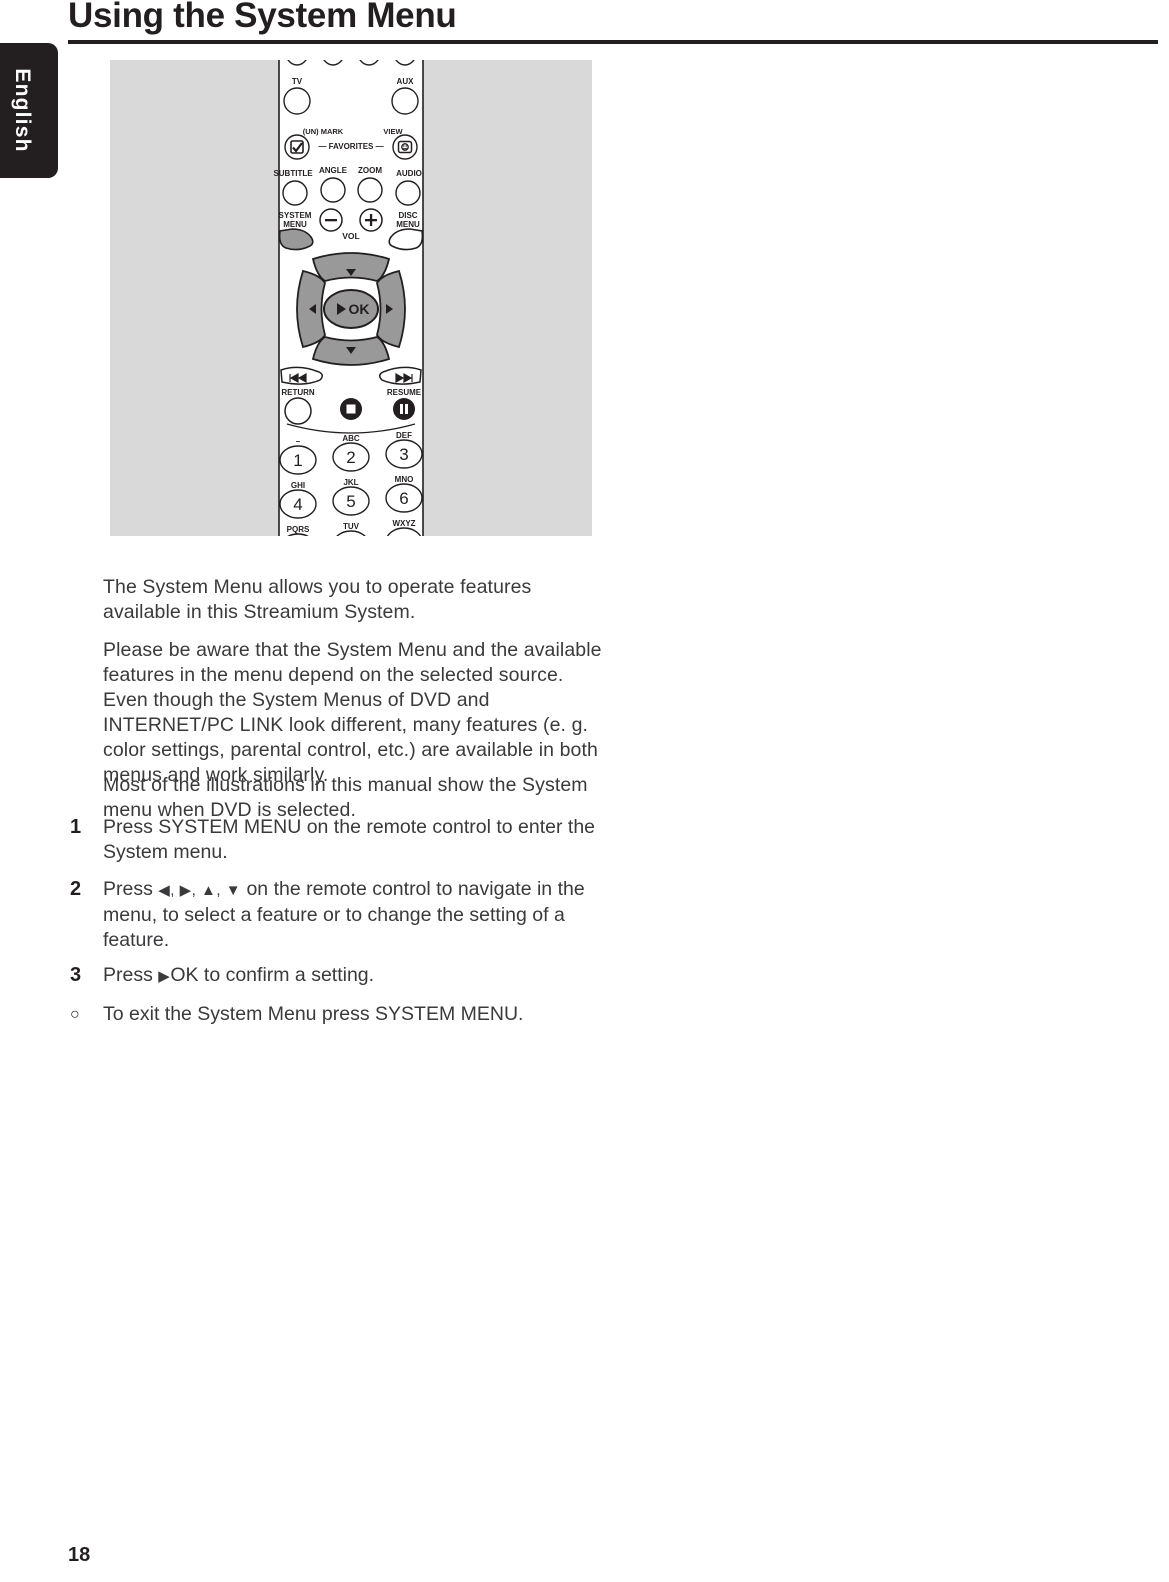 This screenshot has width=1169, height=1582. What do you see at coordinates (79, 1555) in the screenshot?
I see `page-number: 18` at bounding box center [79, 1555].